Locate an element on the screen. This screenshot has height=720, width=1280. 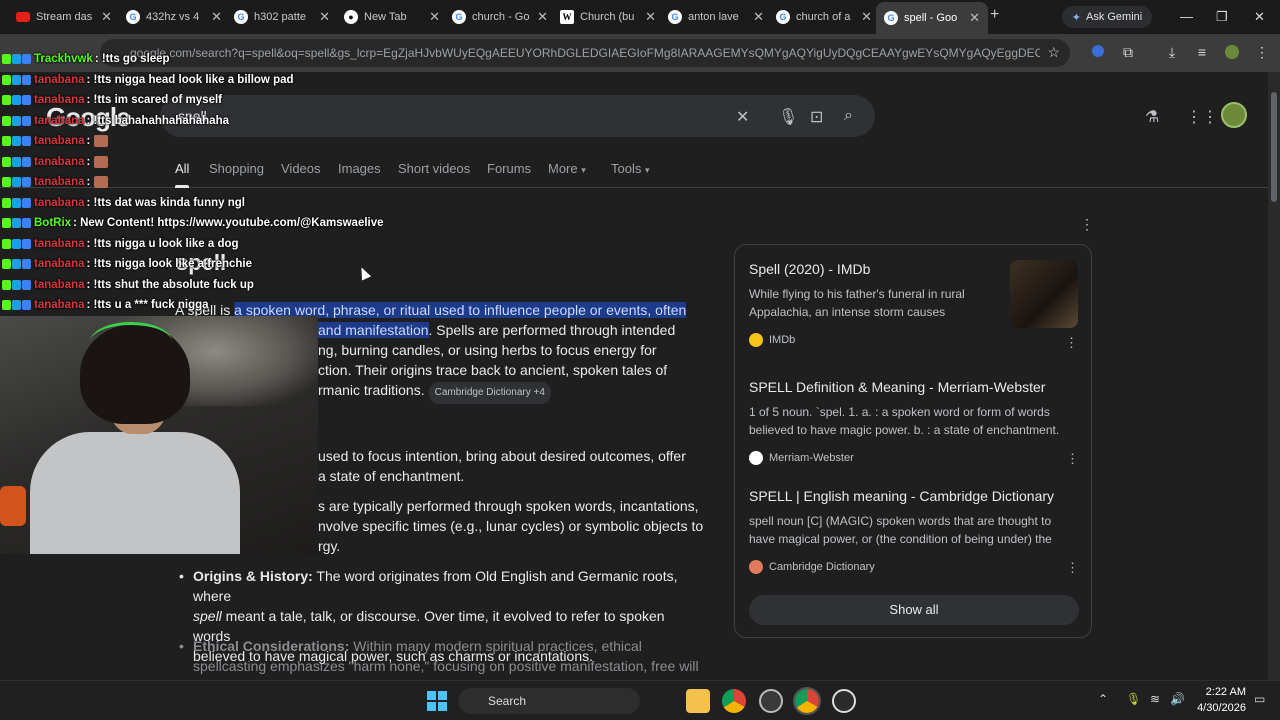
minimize-icon: — is located at coordinates (1186, 16).